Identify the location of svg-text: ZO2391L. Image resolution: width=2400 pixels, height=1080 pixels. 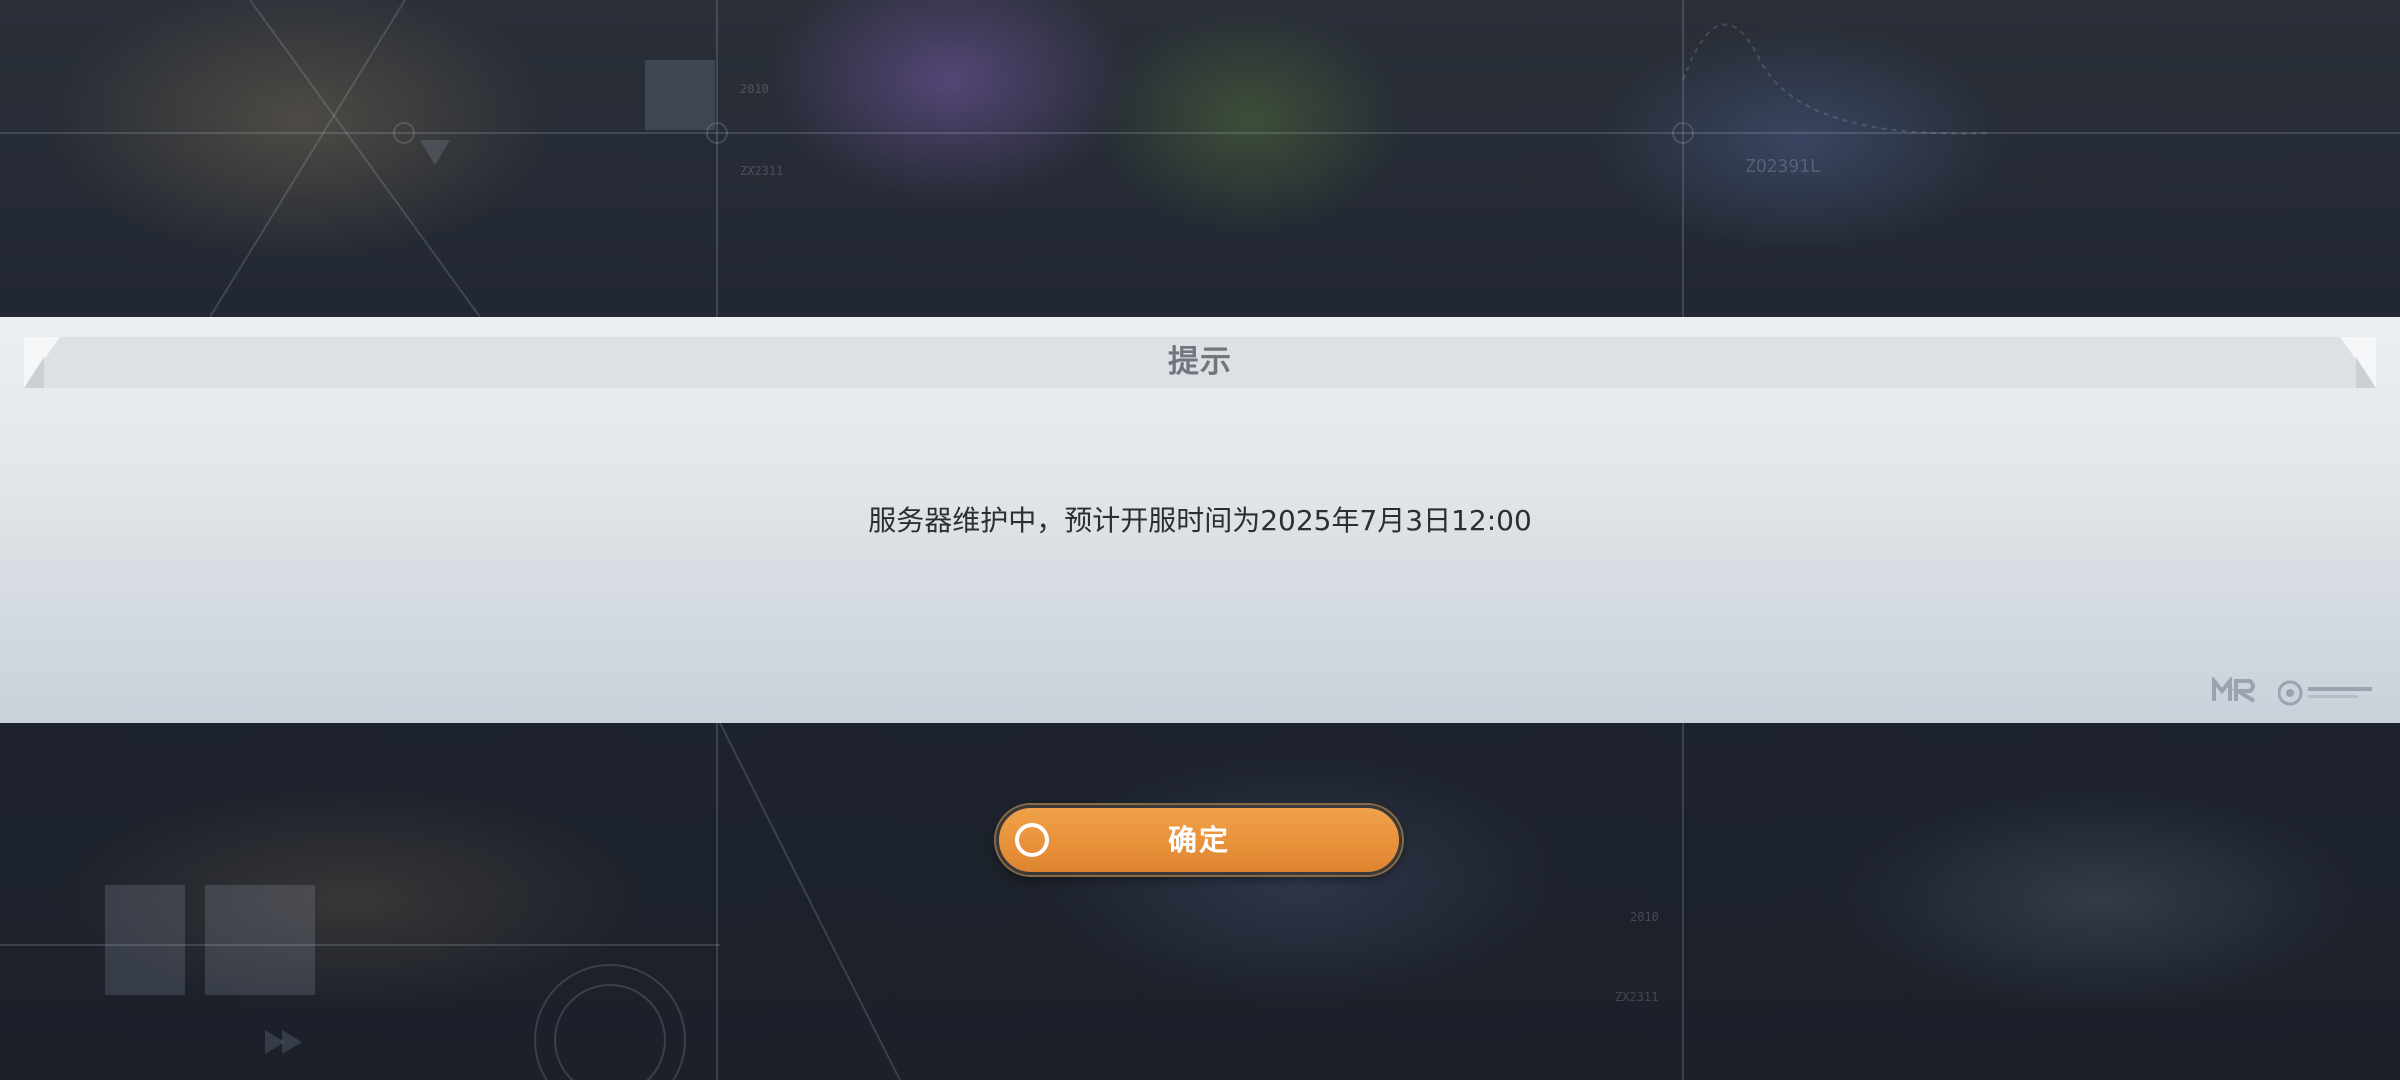
(1783, 166).